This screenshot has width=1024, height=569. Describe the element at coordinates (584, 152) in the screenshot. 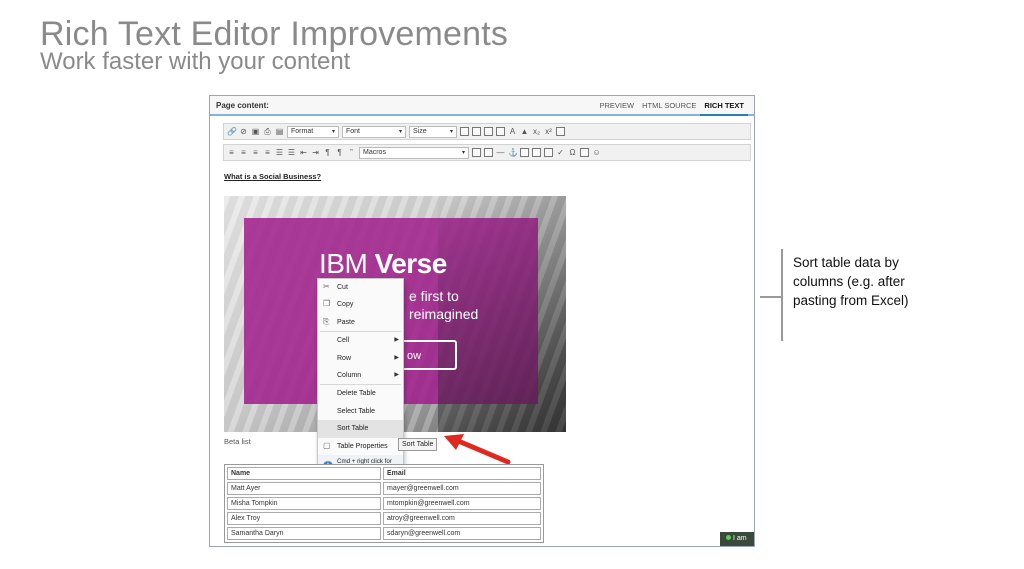

I see `embed-icon` at that location.